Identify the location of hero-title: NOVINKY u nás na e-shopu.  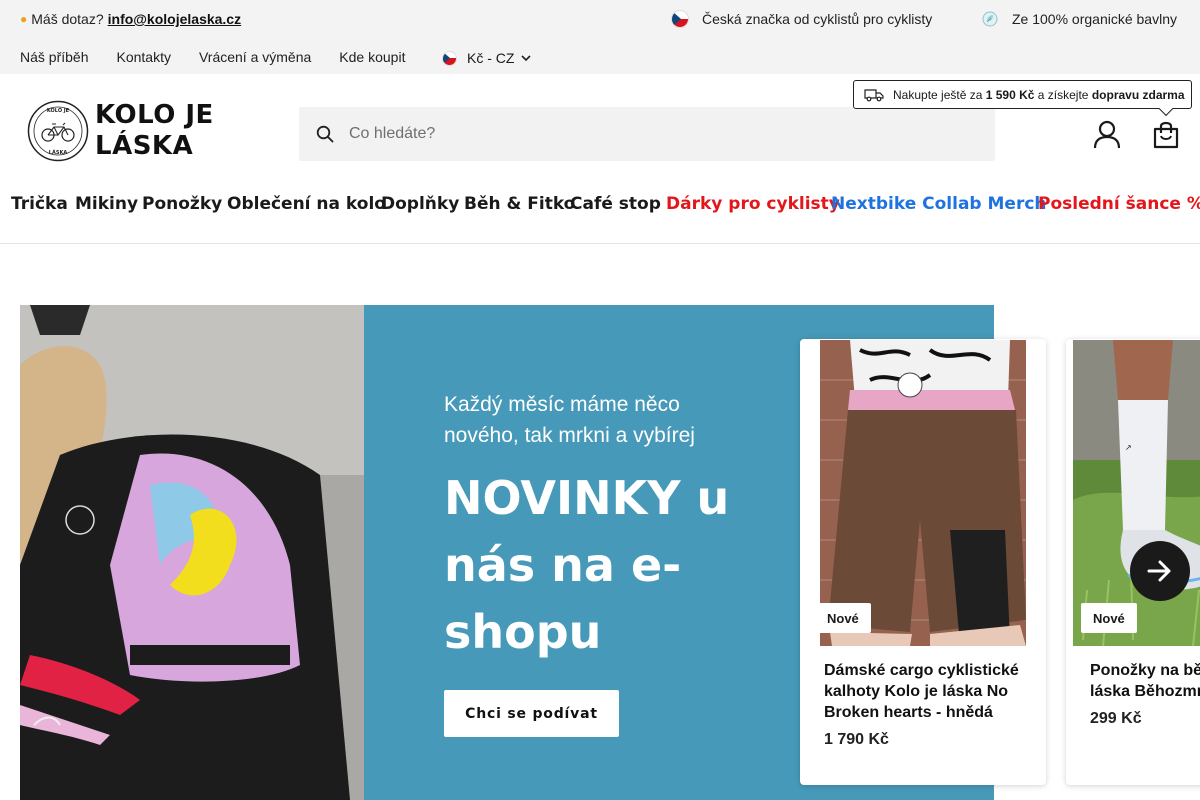
(587, 565).